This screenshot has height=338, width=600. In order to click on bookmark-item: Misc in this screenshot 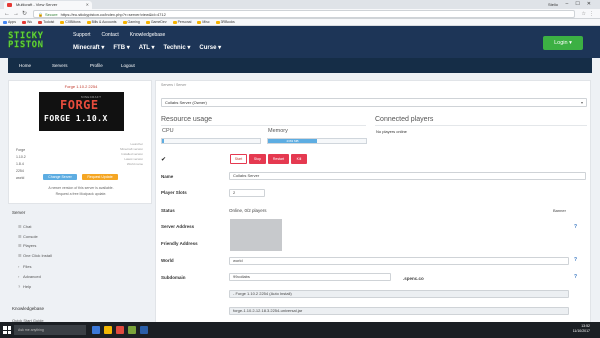, I will do `click(203, 22)`.